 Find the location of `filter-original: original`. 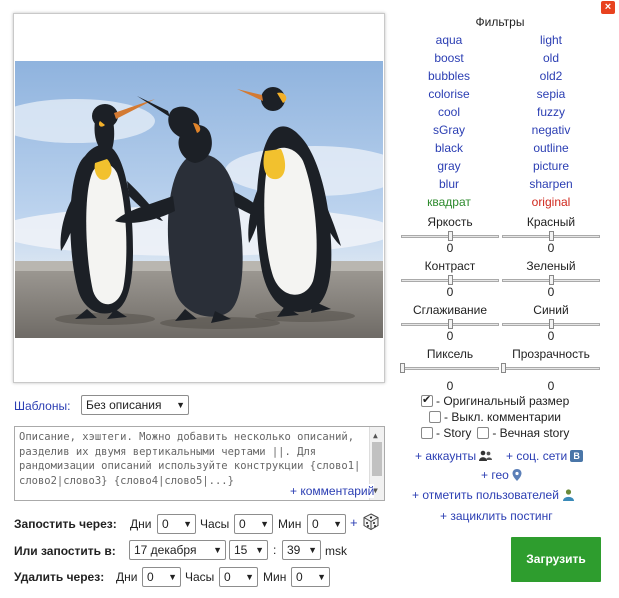

filter-original: original is located at coordinates (551, 202).